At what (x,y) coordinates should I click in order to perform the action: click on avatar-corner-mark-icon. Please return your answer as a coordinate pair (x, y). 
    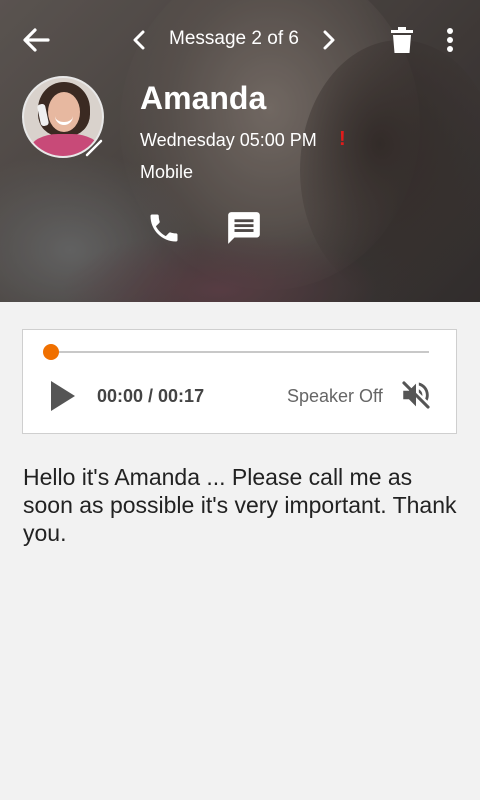
    Looking at the image, I should click on (94, 148).